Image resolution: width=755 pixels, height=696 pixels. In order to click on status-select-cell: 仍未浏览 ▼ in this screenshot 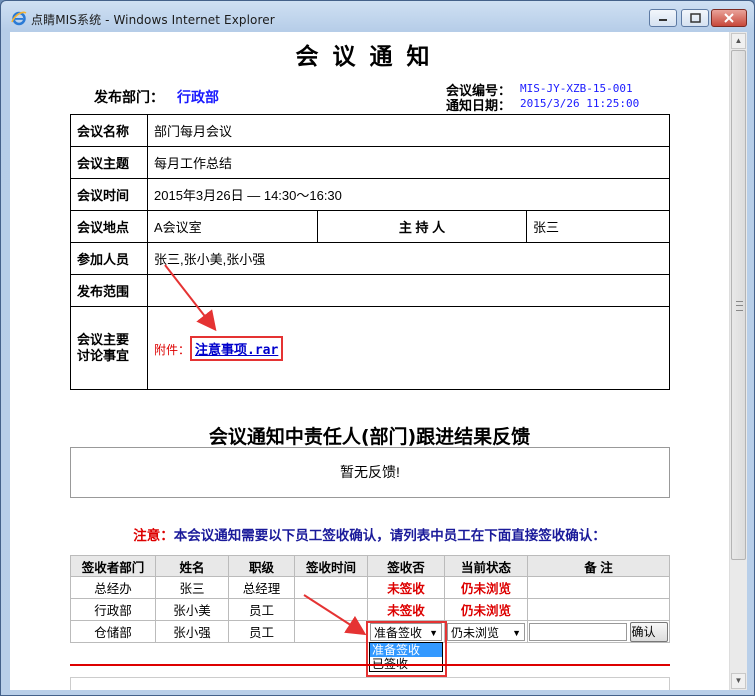, I will do `click(486, 631)`.